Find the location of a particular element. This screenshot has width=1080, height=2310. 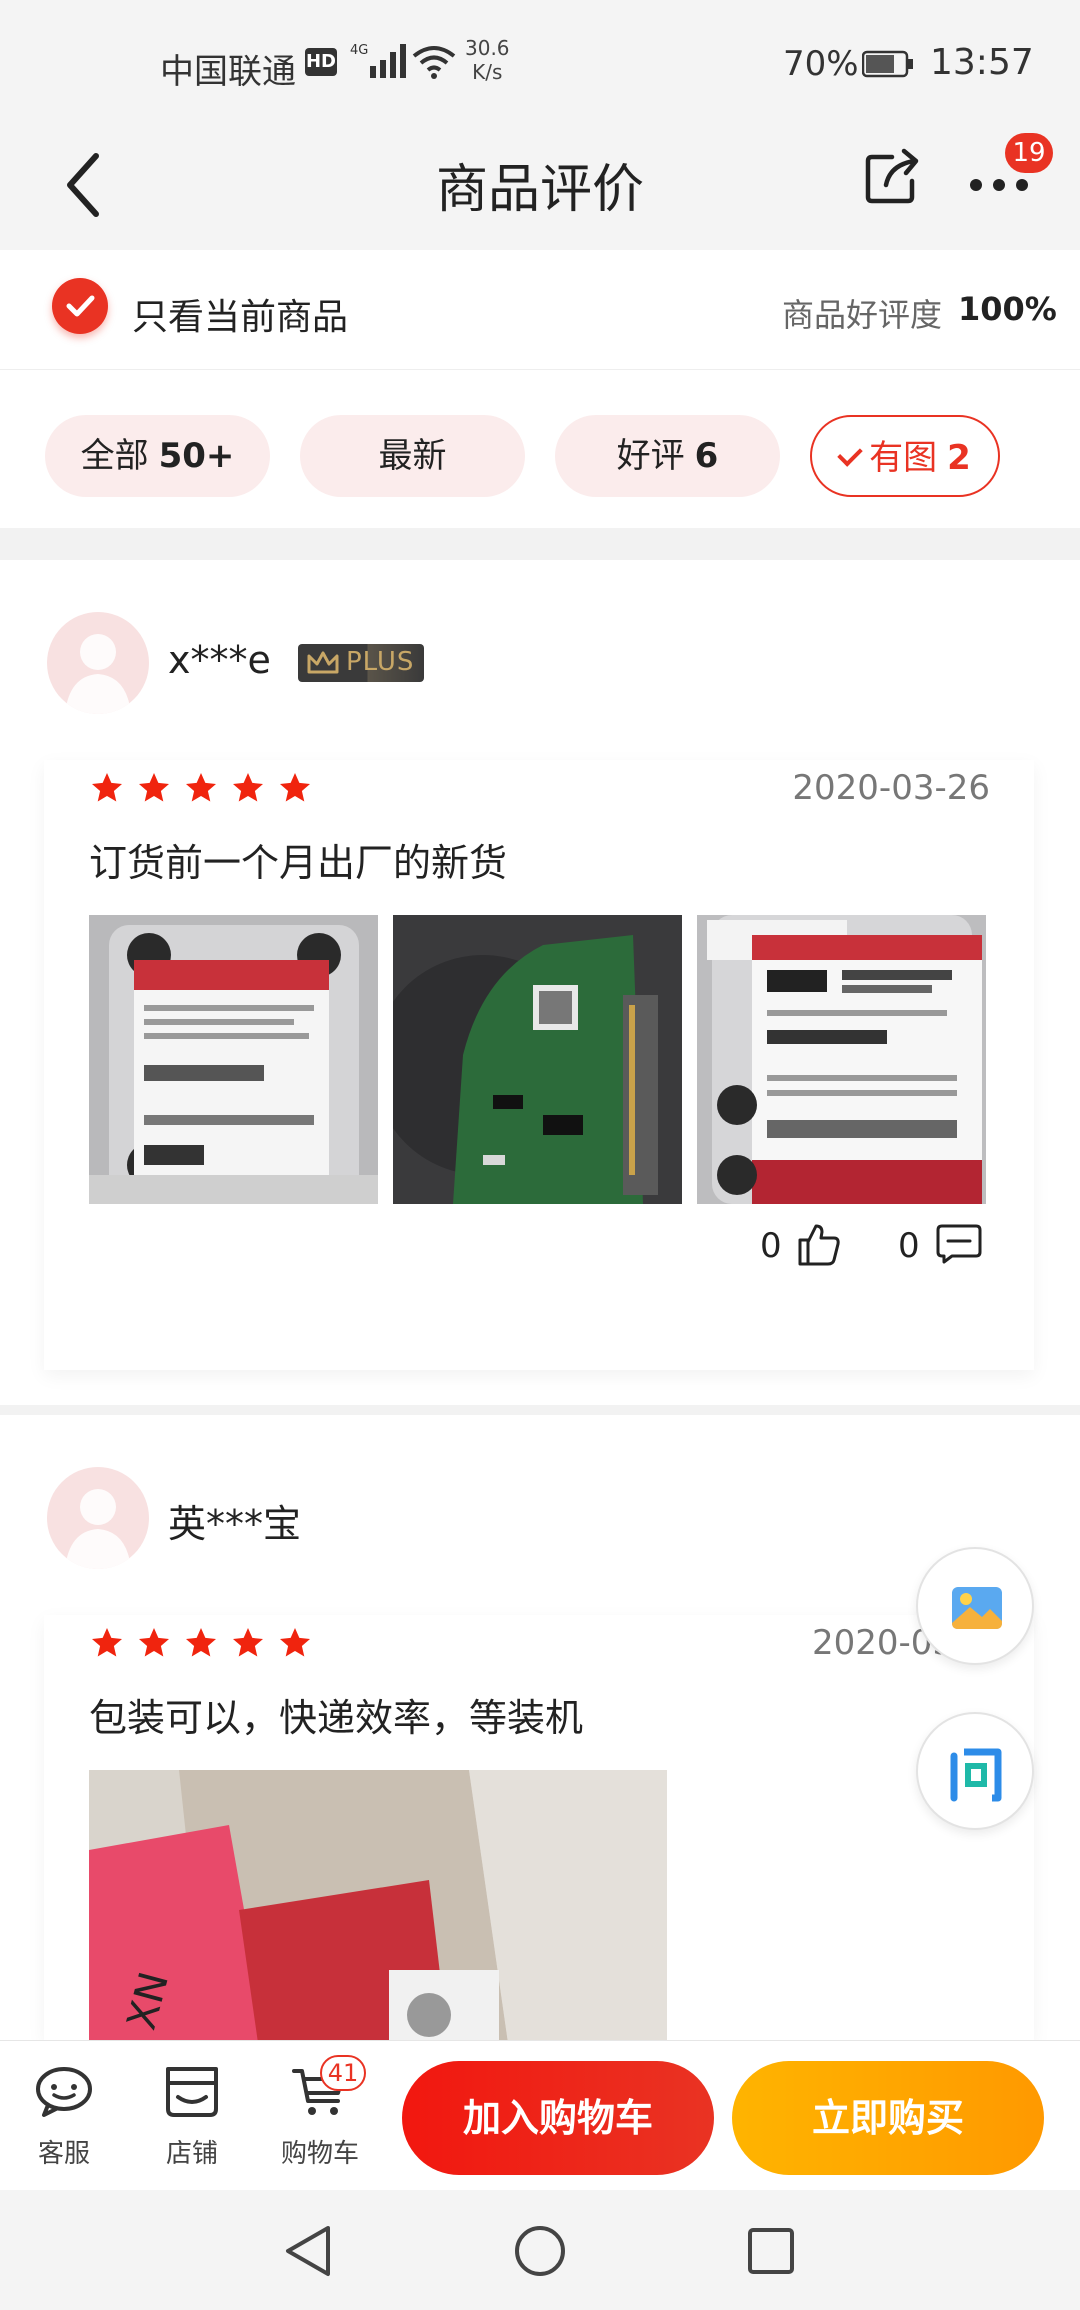

good-rate-label: 商品好评度 is located at coordinates (862, 315).